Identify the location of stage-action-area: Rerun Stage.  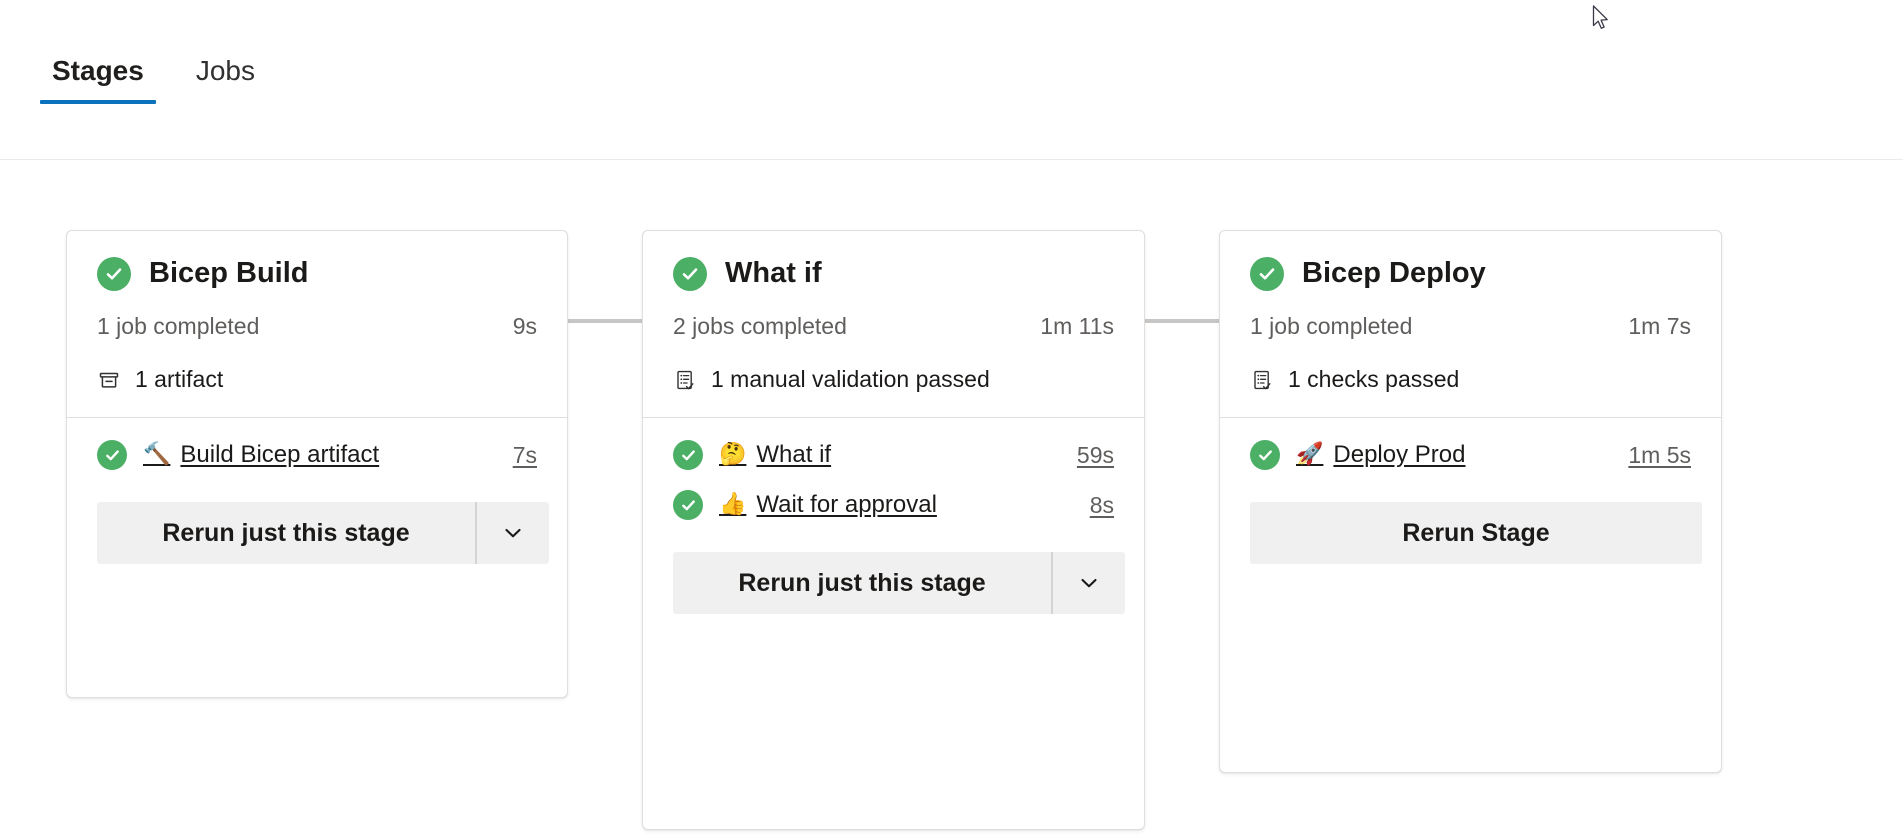
(1470, 541).